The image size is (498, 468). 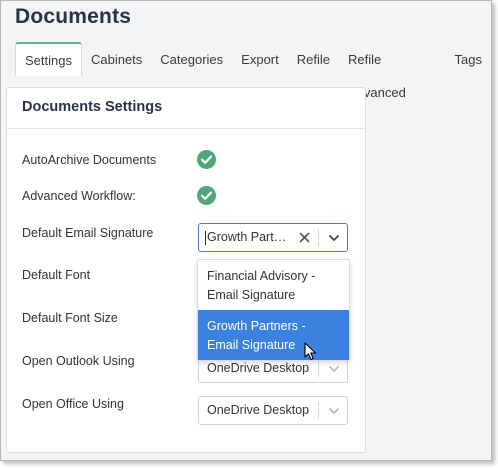 I want to click on tab-refile-advanced: Refile Advanced, so click(x=392, y=71).